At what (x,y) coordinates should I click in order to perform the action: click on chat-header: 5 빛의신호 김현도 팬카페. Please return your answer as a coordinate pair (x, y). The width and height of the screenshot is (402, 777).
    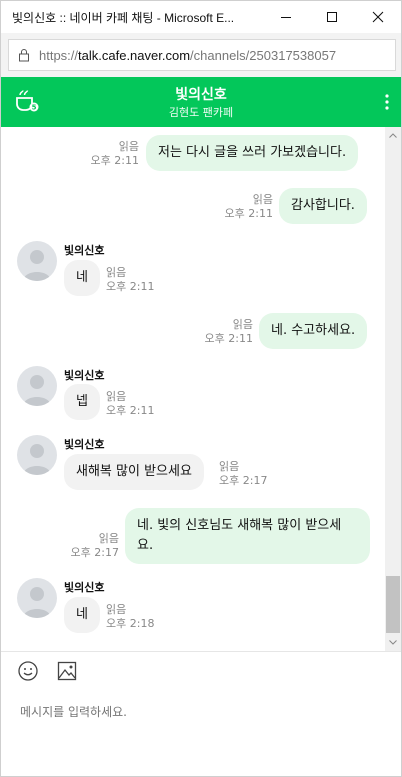
    Looking at the image, I should click on (201, 102).